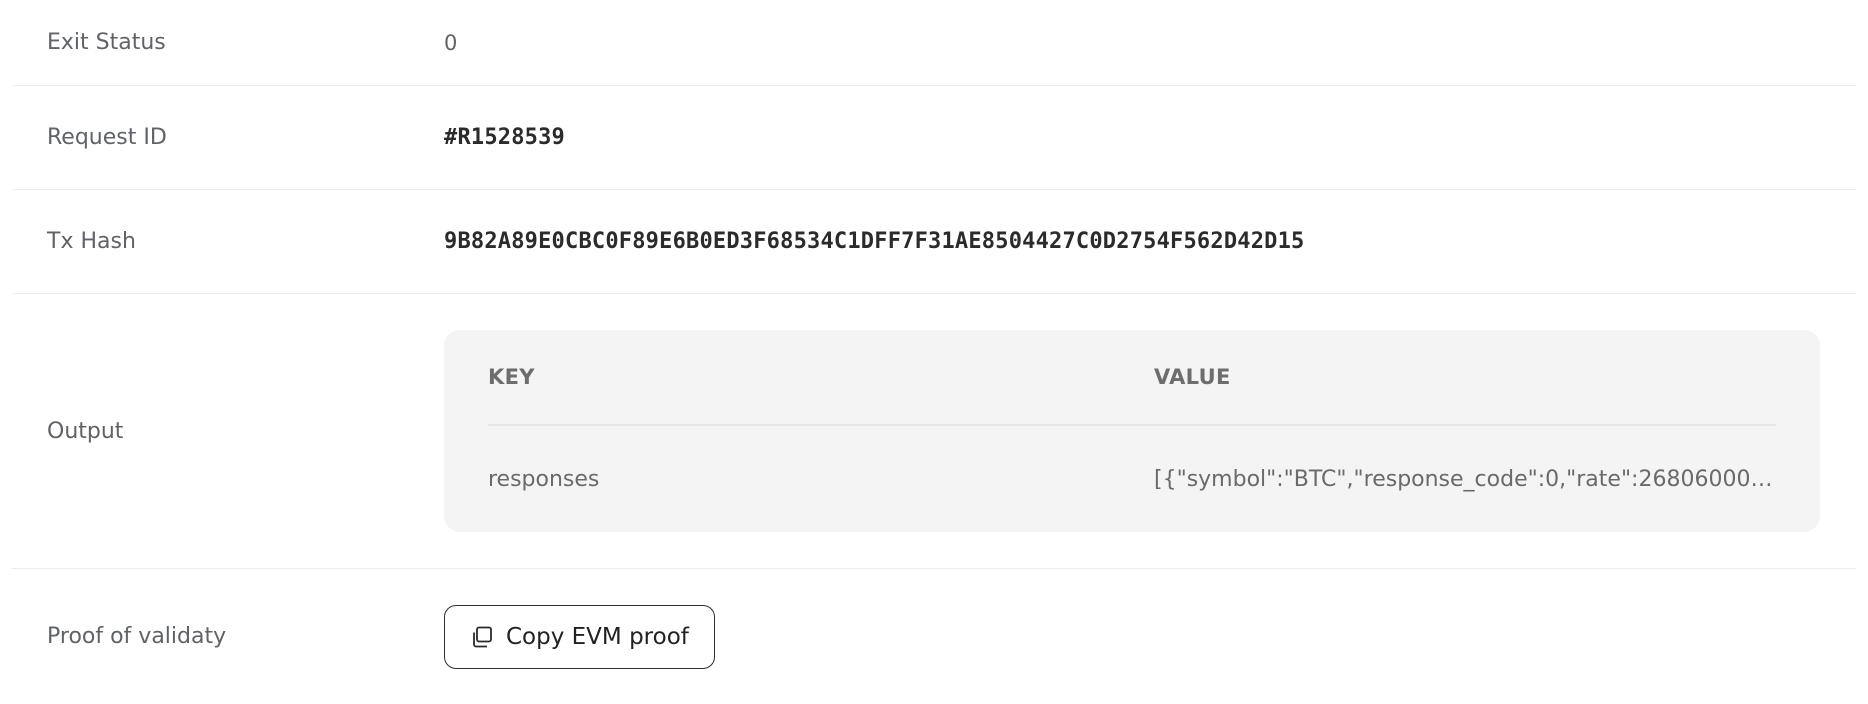 The height and width of the screenshot is (704, 1868). What do you see at coordinates (544, 479) in the screenshot?
I see `output-entry-key: responses` at bounding box center [544, 479].